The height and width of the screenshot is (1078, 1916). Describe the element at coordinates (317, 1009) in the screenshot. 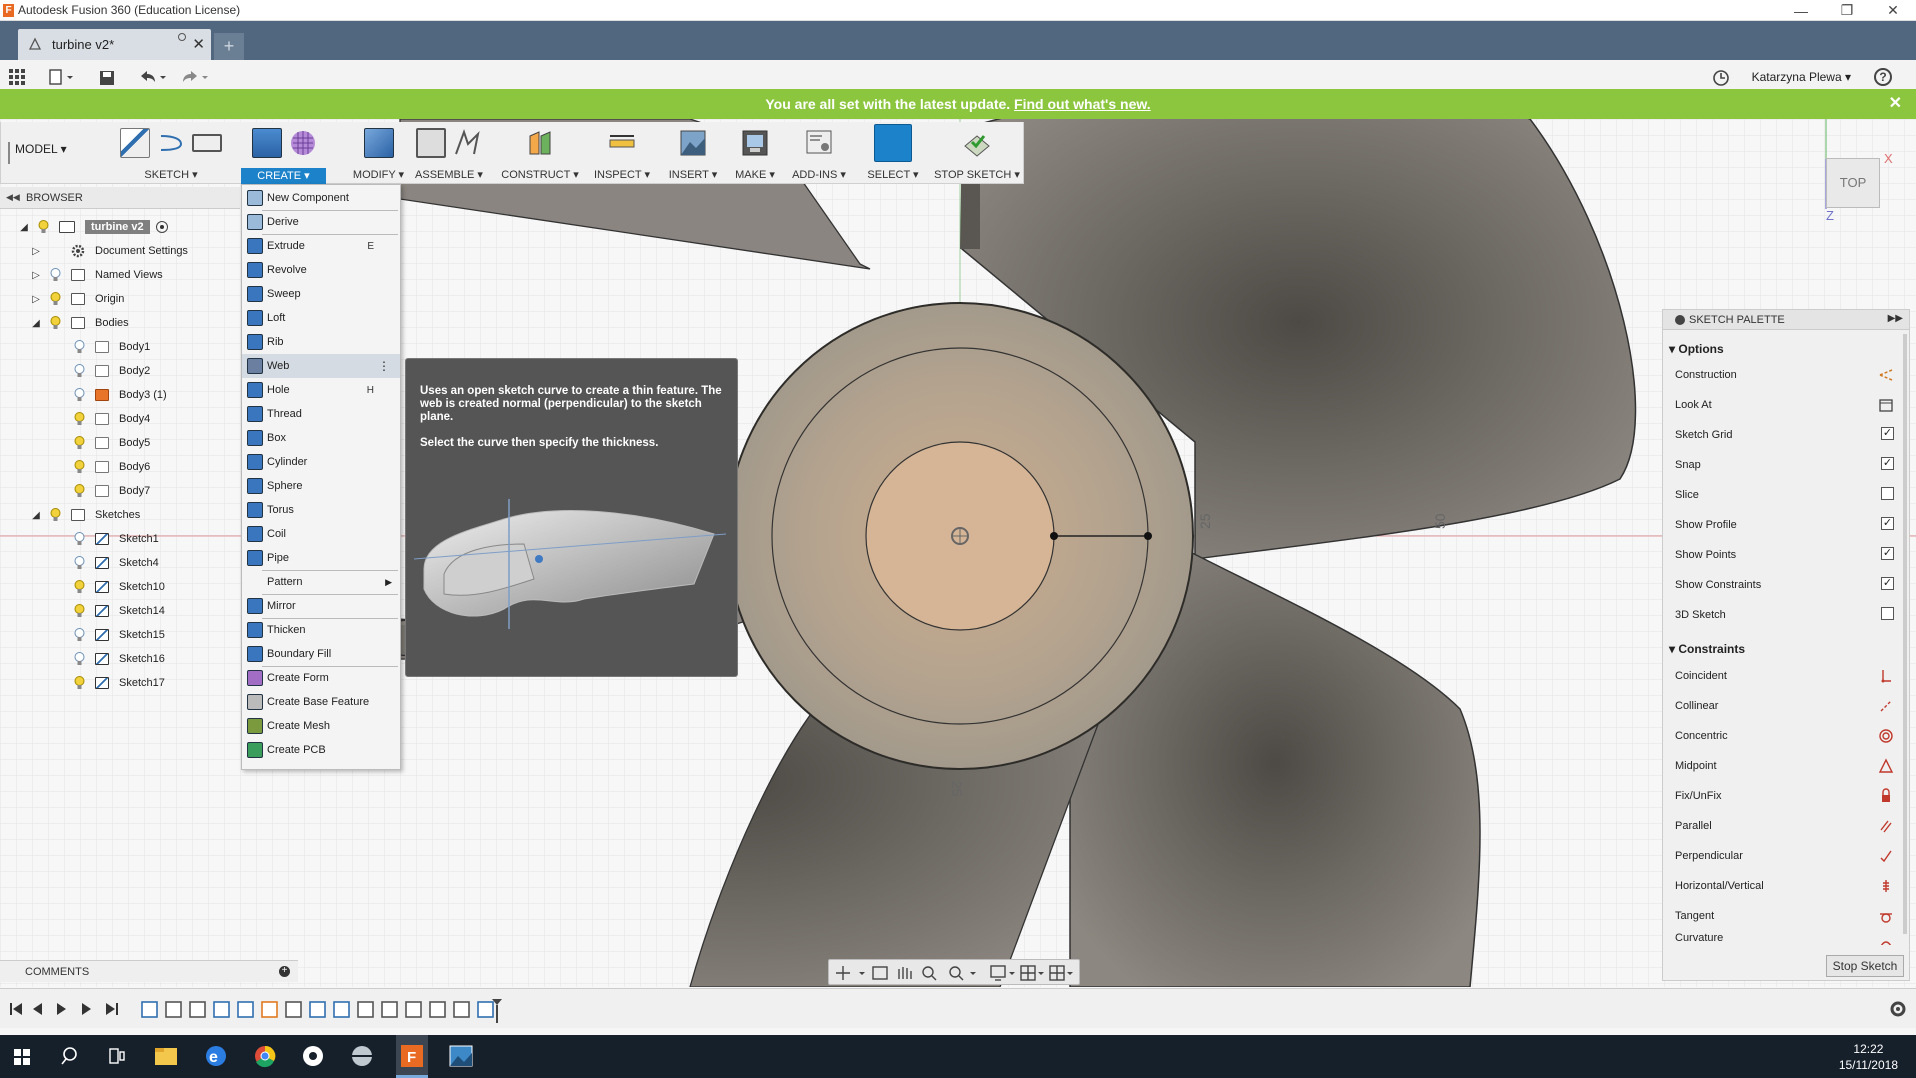

I see `timeline-features` at that location.